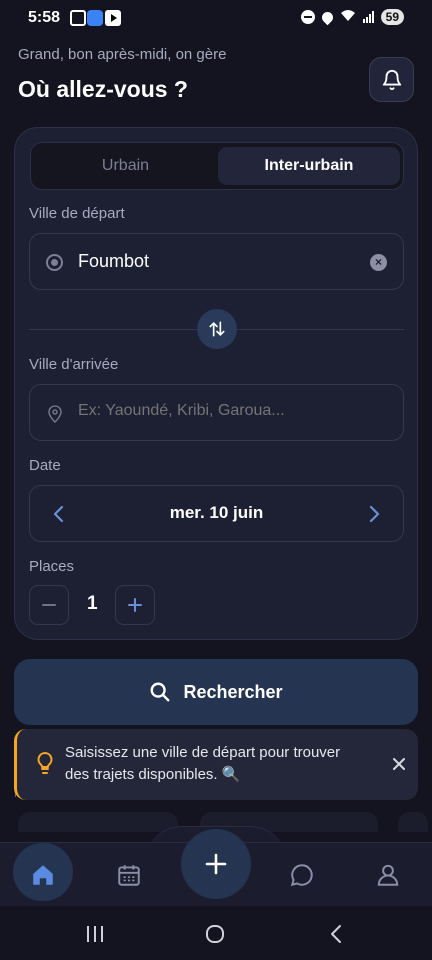  What do you see at coordinates (78, 18) in the screenshot?
I see `screenshot-icon` at bounding box center [78, 18].